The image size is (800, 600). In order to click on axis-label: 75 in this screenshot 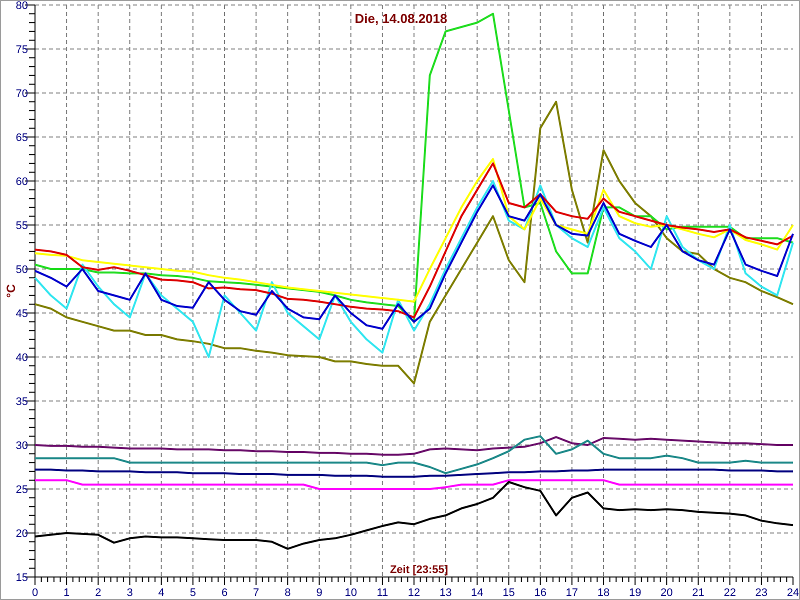, I will do `click(22, 50)`.